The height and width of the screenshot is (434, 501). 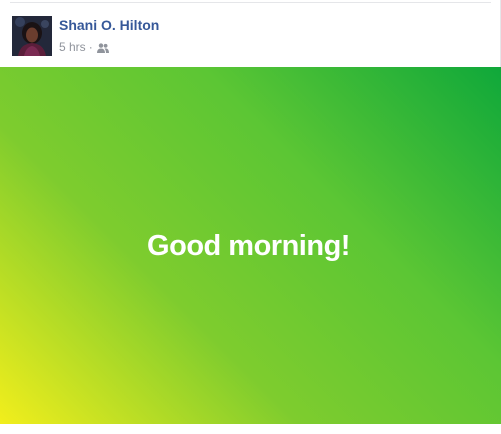 I want to click on friends-icon, so click(x=102, y=47).